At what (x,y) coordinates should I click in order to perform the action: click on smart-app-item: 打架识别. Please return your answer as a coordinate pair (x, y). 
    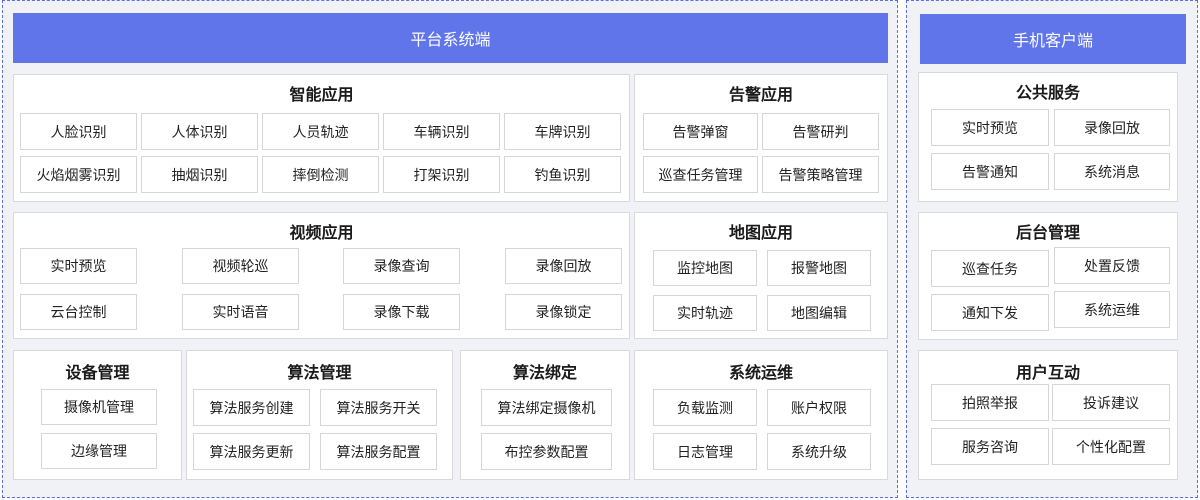
    Looking at the image, I should click on (441, 174).